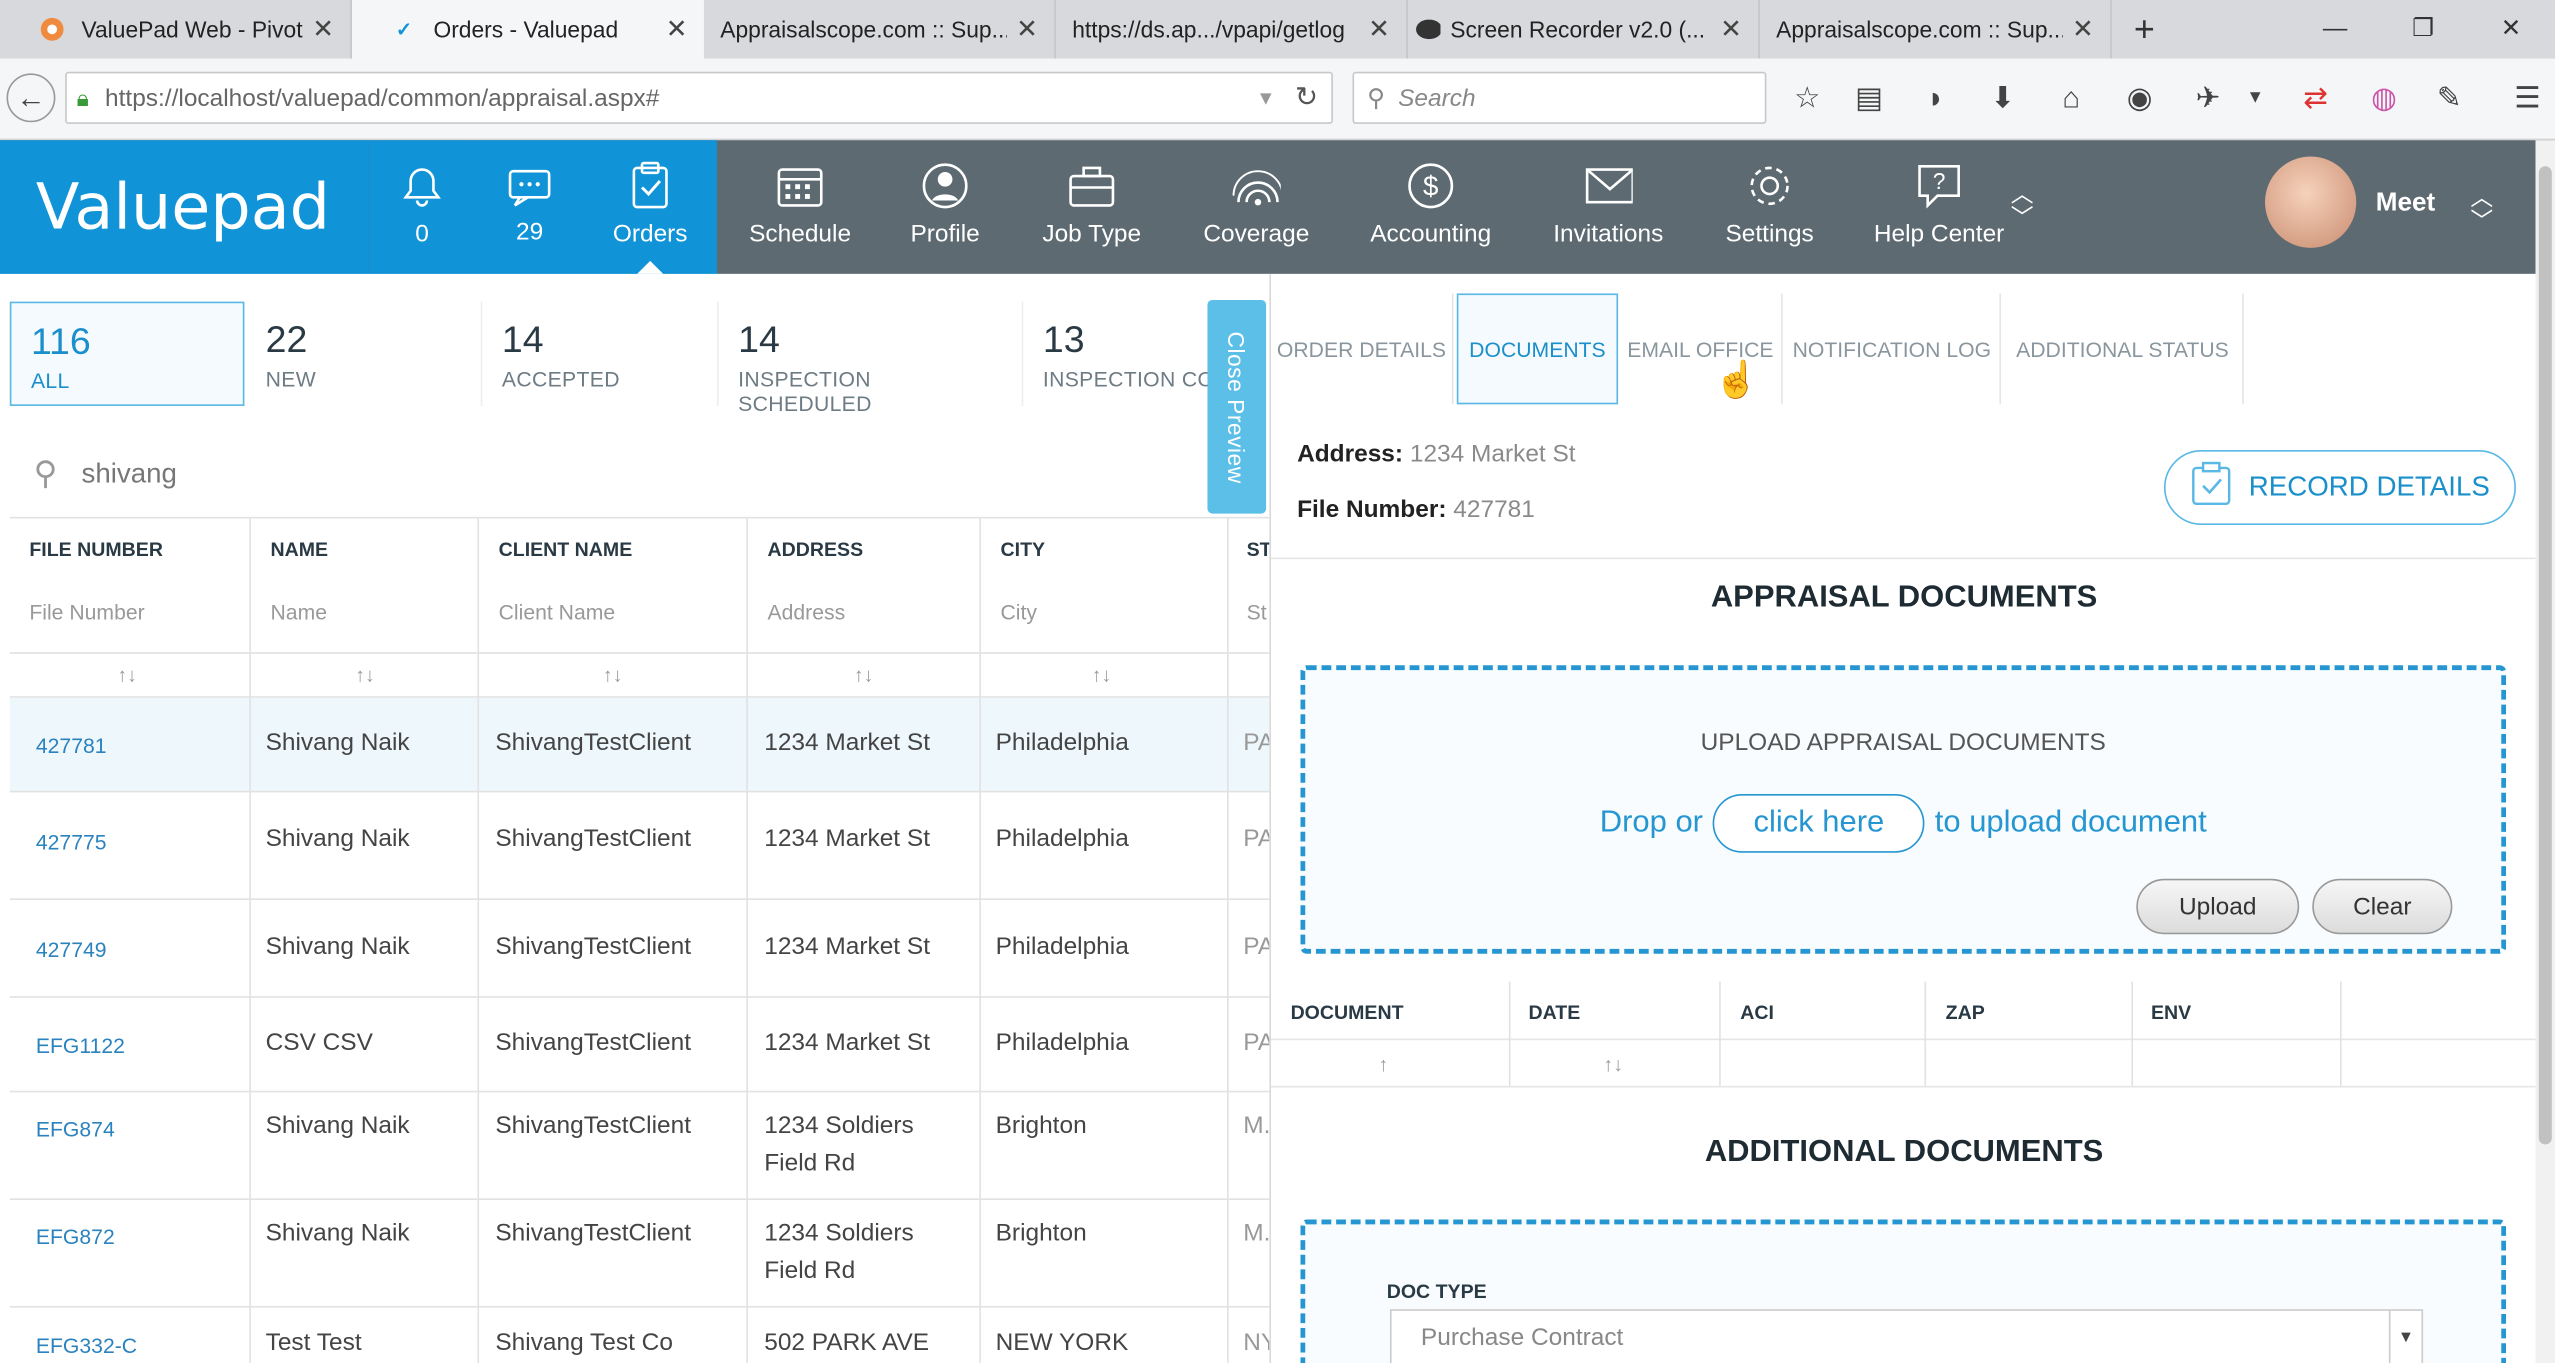 This screenshot has width=2555, height=1363. Describe the element at coordinates (1362, 349) in the screenshot. I see `tab-order-details: ORDER DETAILS` at that location.